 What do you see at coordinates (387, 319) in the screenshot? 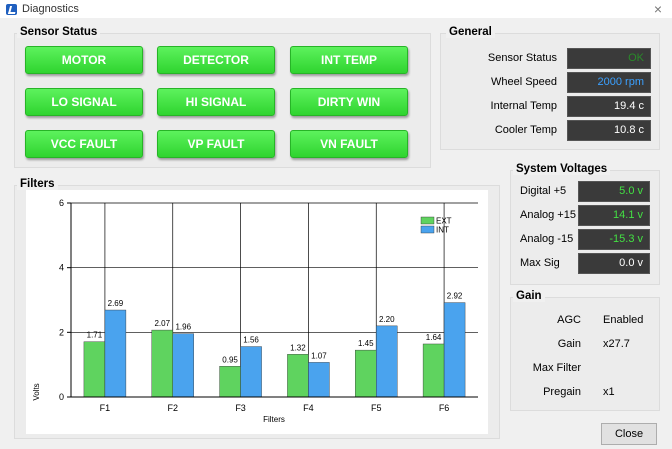
I see `data-label: 2.20` at bounding box center [387, 319].